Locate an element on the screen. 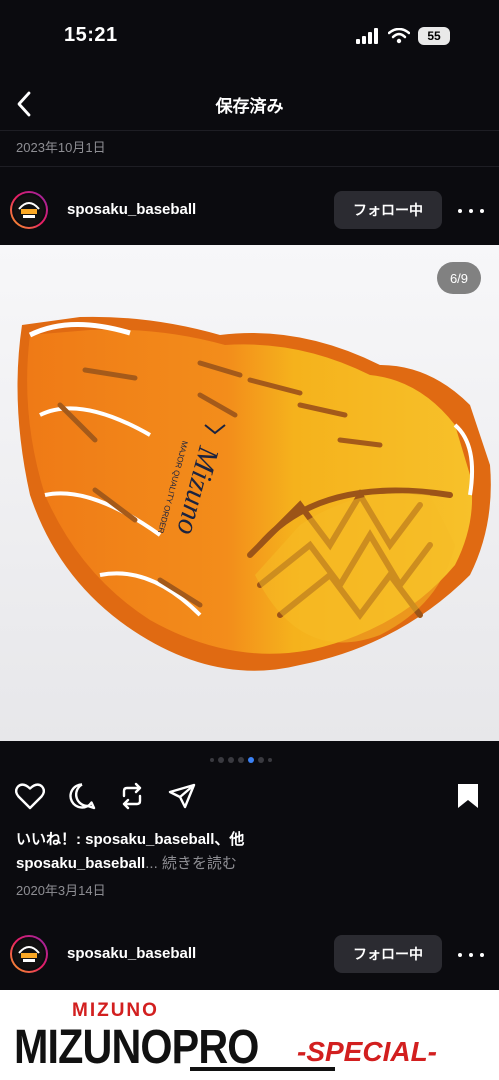 The width and height of the screenshot is (499, 1080). heart-icon is located at coordinates (30, 796).